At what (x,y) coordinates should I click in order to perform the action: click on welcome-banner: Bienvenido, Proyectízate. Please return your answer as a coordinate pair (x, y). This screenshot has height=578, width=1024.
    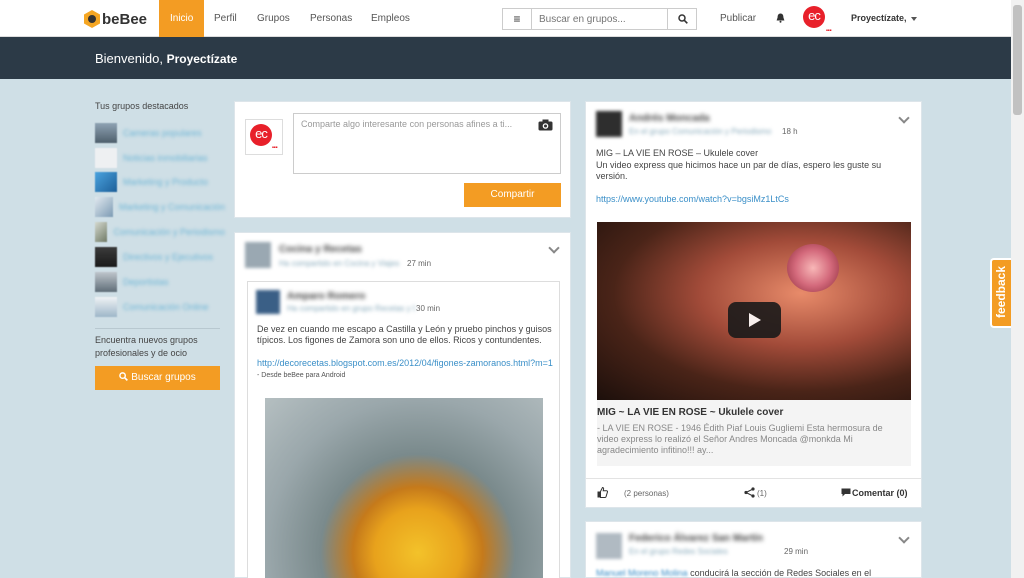
    Looking at the image, I should click on (505, 58).